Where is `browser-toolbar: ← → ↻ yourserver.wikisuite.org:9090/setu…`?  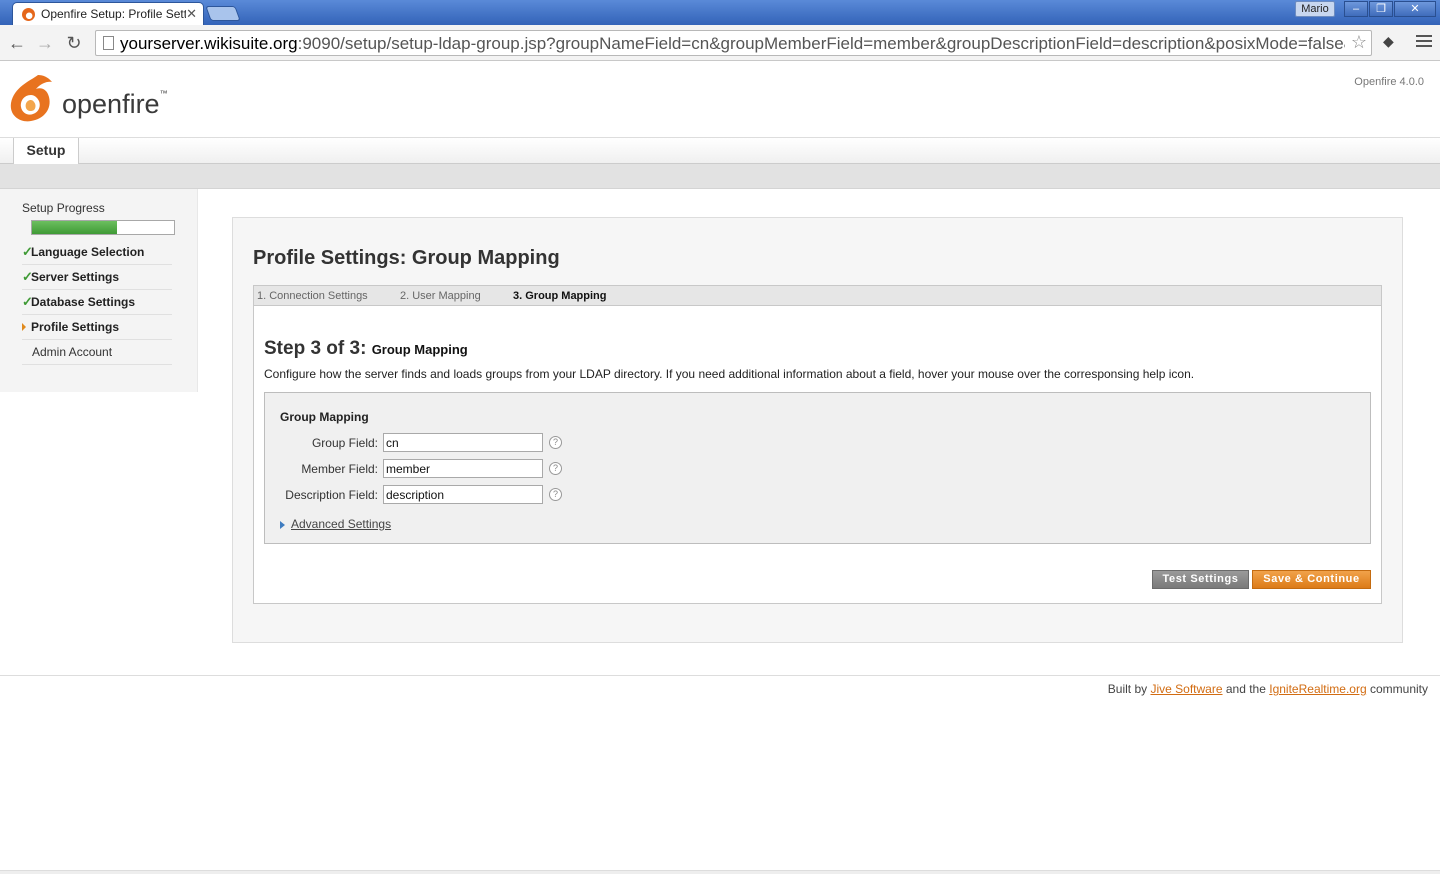 browser-toolbar: ← → ↻ yourserver.wikisuite.org:9090/setu… is located at coordinates (720, 43).